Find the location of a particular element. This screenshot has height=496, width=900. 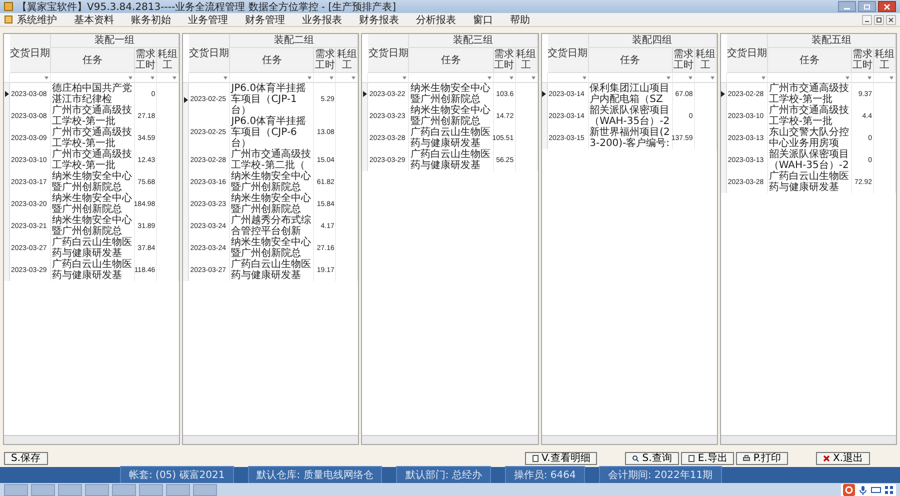

menu-item: 财务管理 is located at coordinates (265, 19).